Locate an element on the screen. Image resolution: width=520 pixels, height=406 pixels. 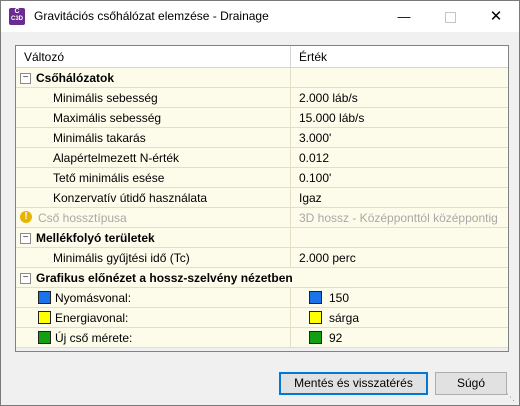
property-label: Minimális takarás is located at coordinates (99, 138).